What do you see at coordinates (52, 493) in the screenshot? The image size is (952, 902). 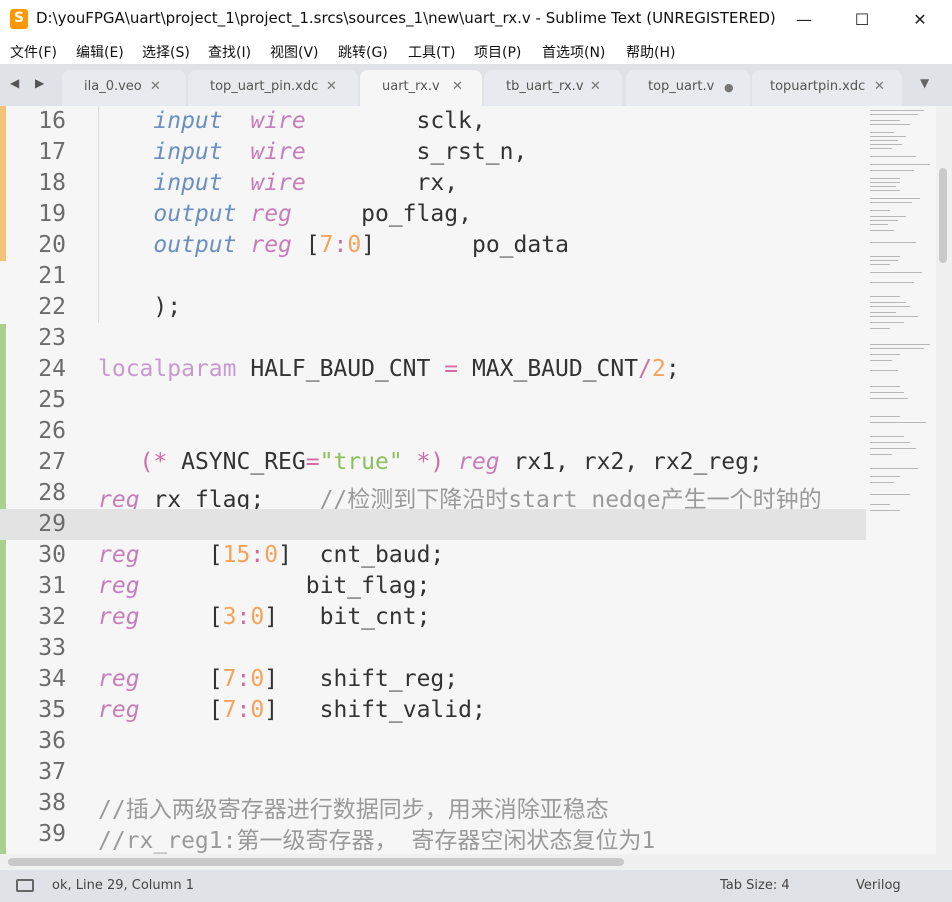 I see `line-number: 28` at bounding box center [52, 493].